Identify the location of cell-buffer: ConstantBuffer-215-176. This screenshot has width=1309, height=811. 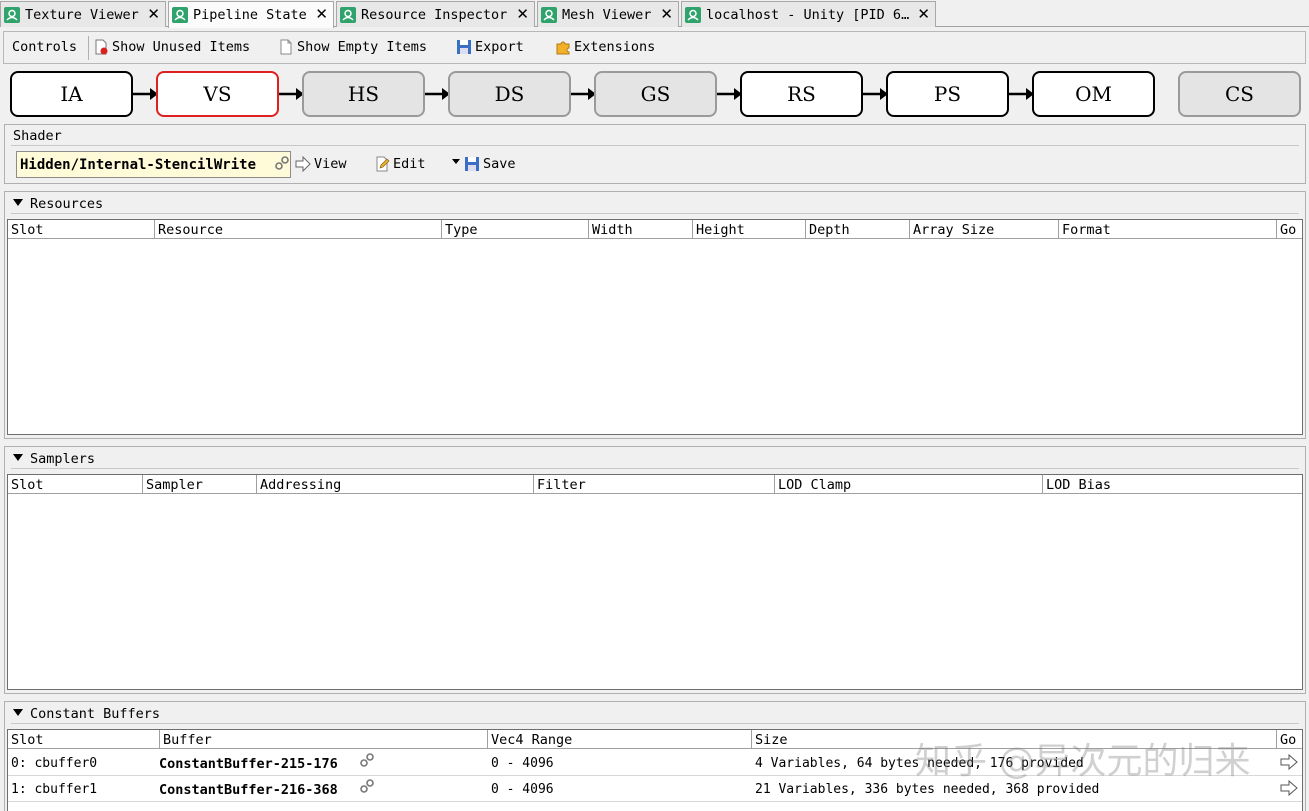
(248, 764).